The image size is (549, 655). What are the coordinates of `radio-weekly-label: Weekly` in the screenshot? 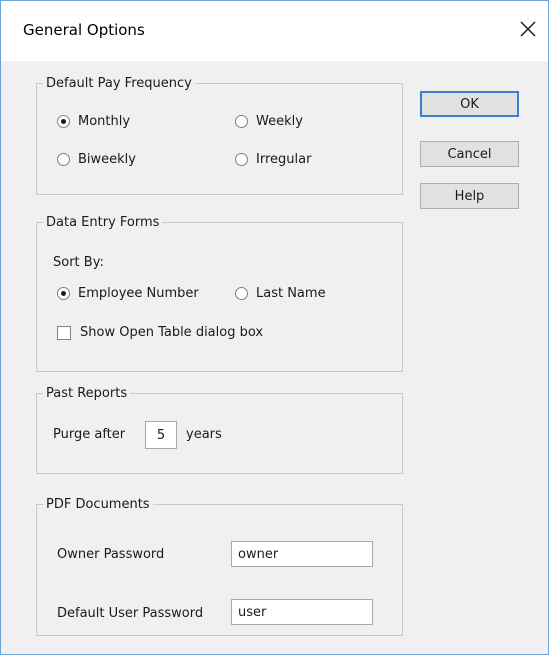 It's located at (279, 121).